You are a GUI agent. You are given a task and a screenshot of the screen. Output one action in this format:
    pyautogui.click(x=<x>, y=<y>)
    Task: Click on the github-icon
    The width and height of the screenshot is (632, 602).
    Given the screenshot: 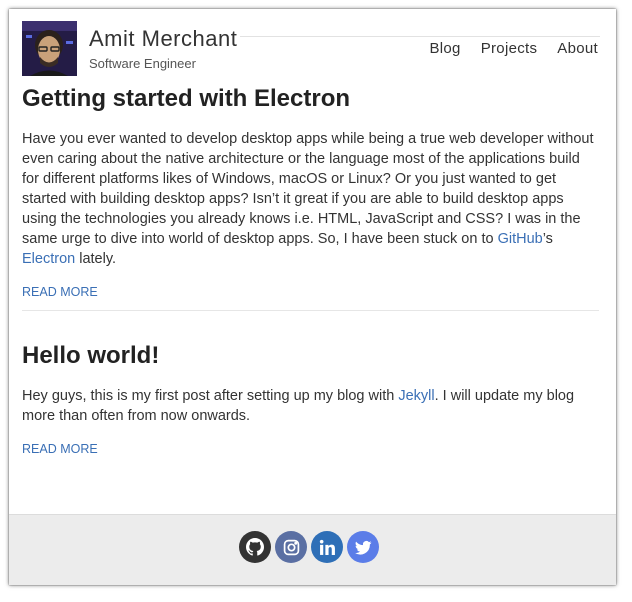 What is the action you would take?
    pyautogui.click(x=255, y=547)
    